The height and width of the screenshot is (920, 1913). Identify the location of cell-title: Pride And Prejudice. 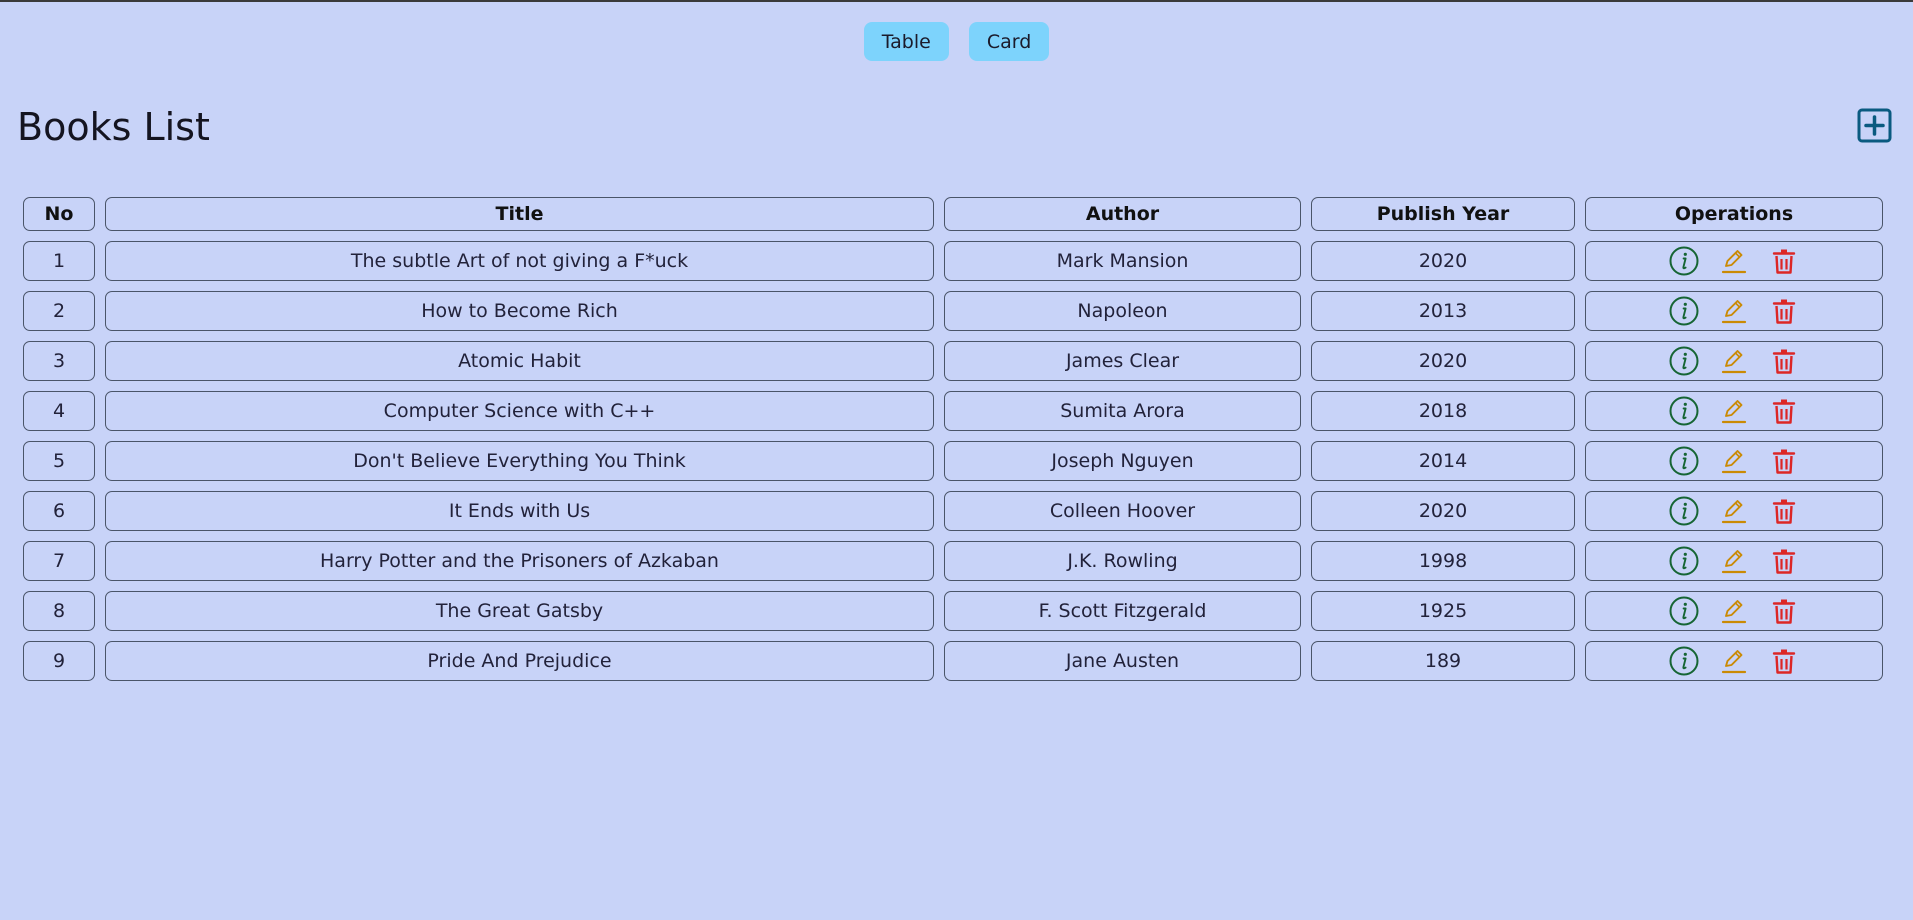
(519, 661).